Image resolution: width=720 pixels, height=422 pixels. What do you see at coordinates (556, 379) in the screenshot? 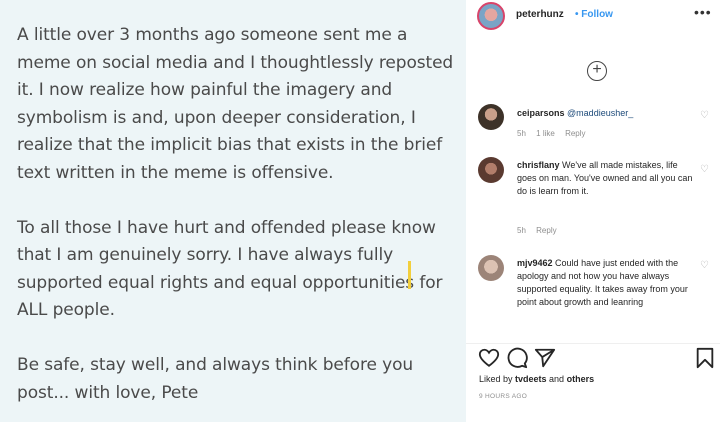
I see `liked-by-and: and` at bounding box center [556, 379].